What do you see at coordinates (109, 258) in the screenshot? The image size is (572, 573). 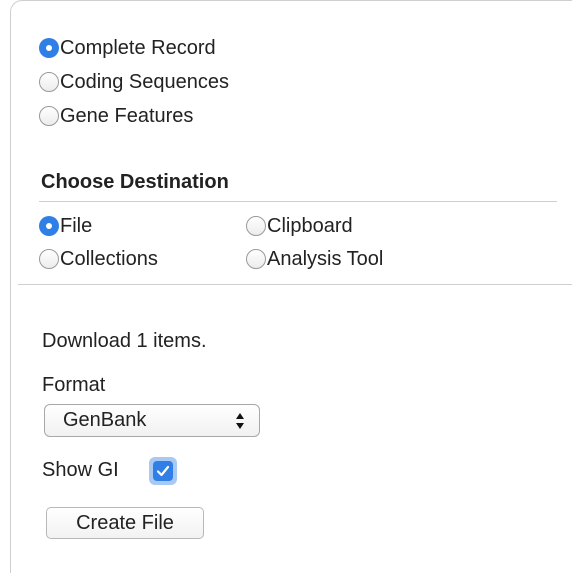 I see `radio-label: Collections` at bounding box center [109, 258].